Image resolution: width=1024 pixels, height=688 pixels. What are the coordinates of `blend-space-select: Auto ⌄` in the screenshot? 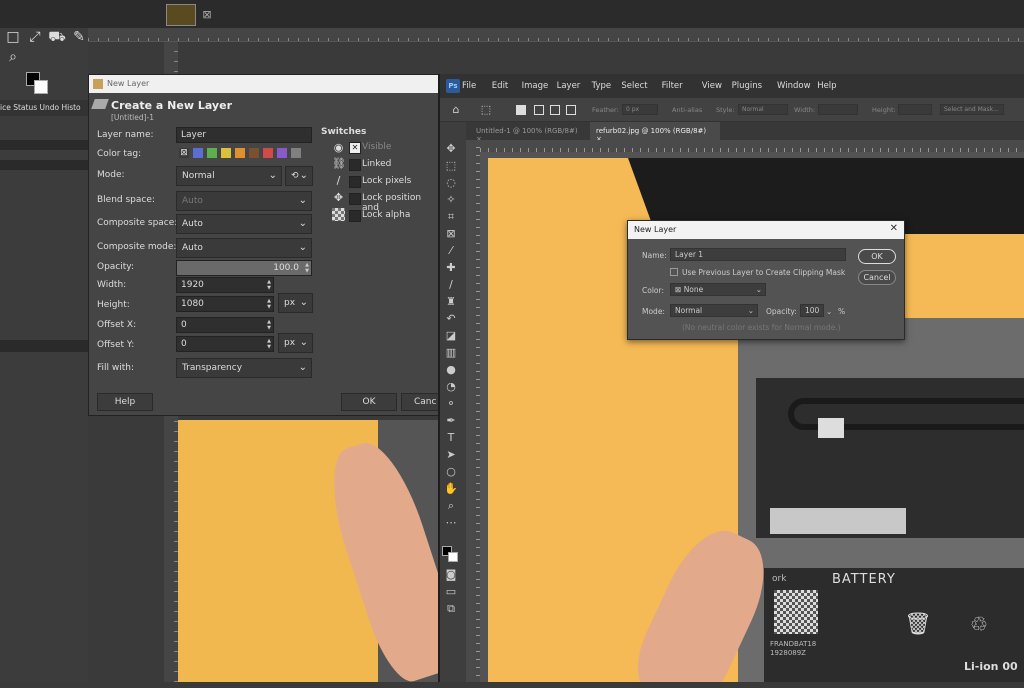 It's located at (244, 201).